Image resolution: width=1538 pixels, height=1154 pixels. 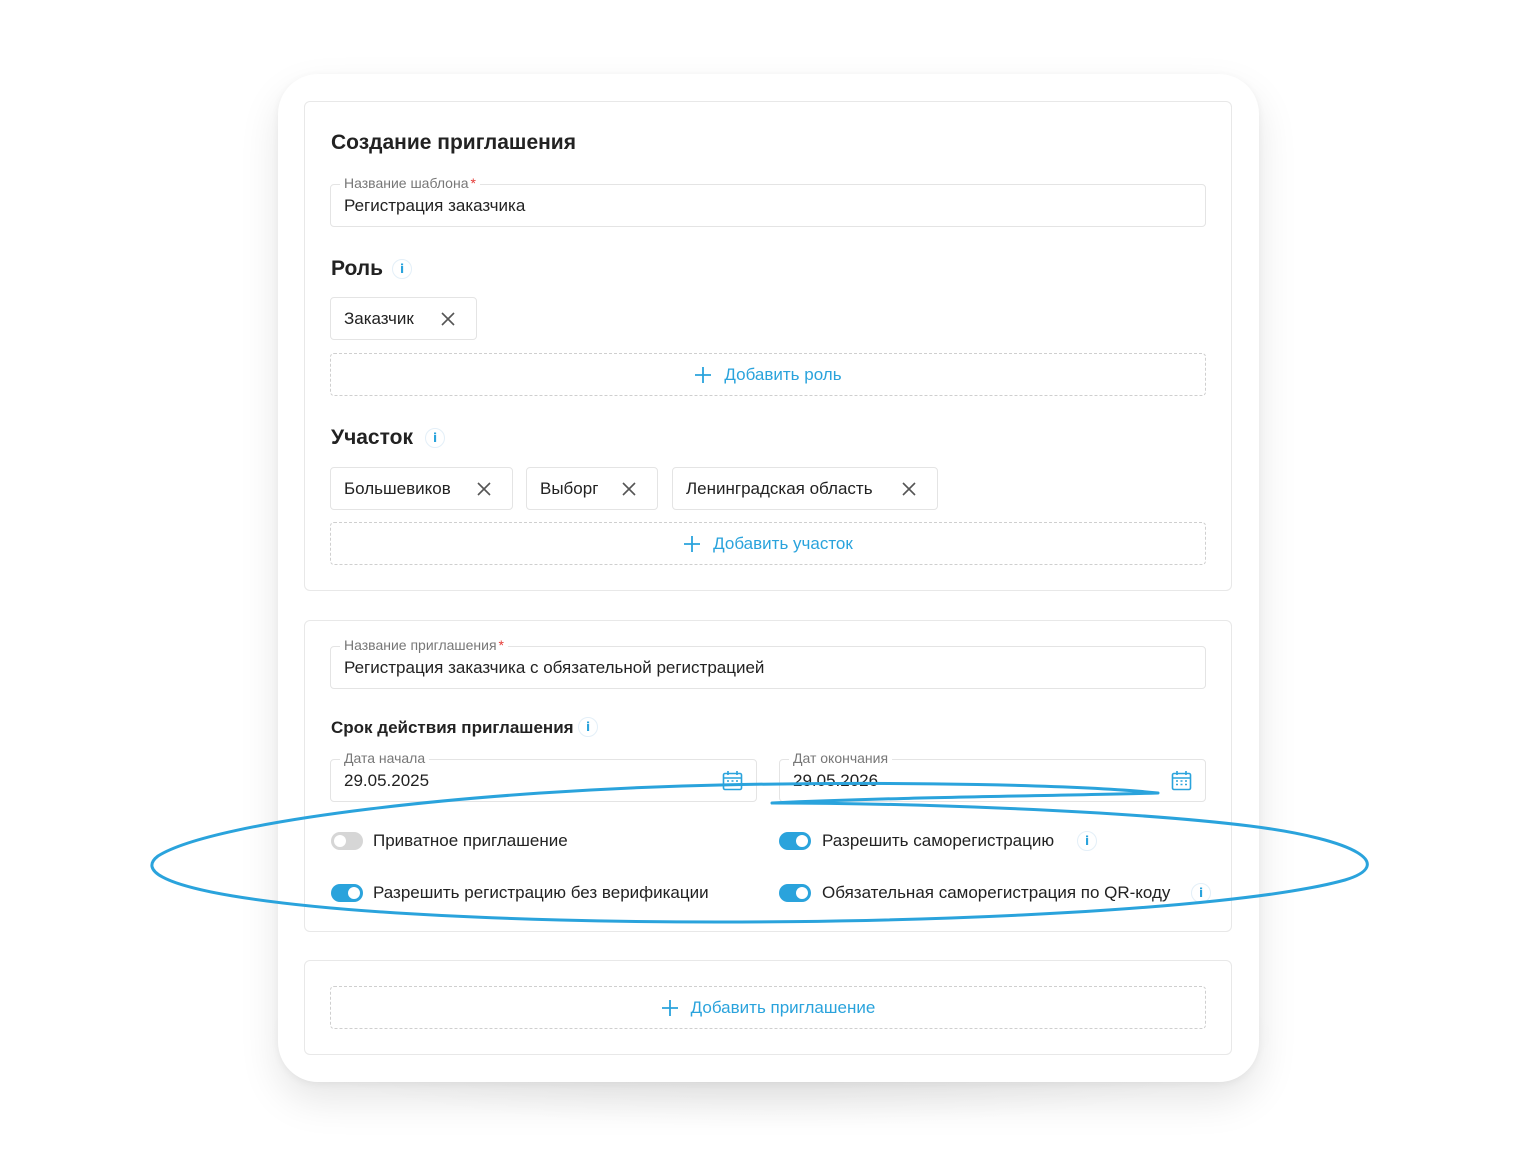 What do you see at coordinates (435, 438) in the screenshot?
I see `site-info-icon: i` at bounding box center [435, 438].